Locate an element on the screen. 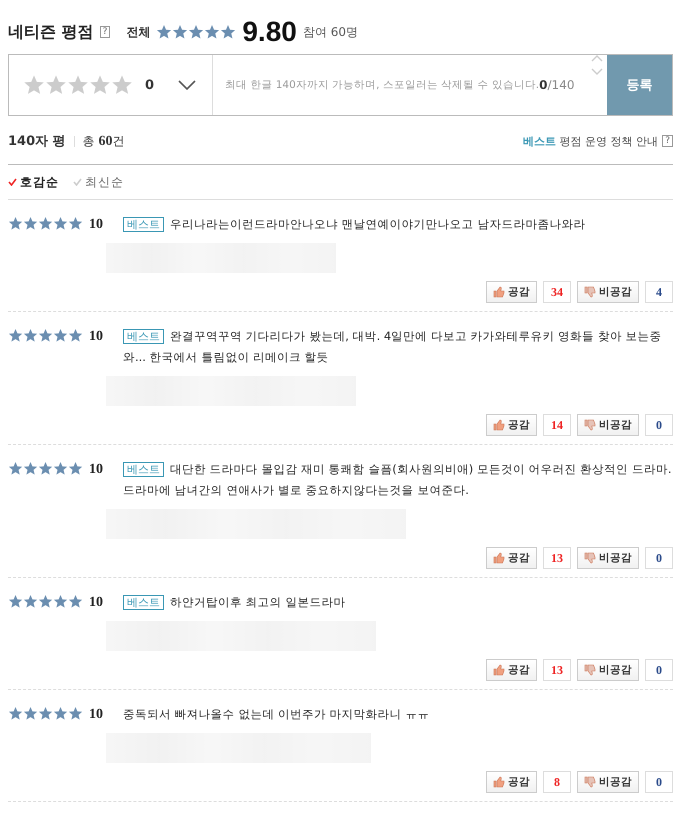 The width and height of the screenshot is (685, 818). section-title: 네티즌 평점 is located at coordinates (51, 32).